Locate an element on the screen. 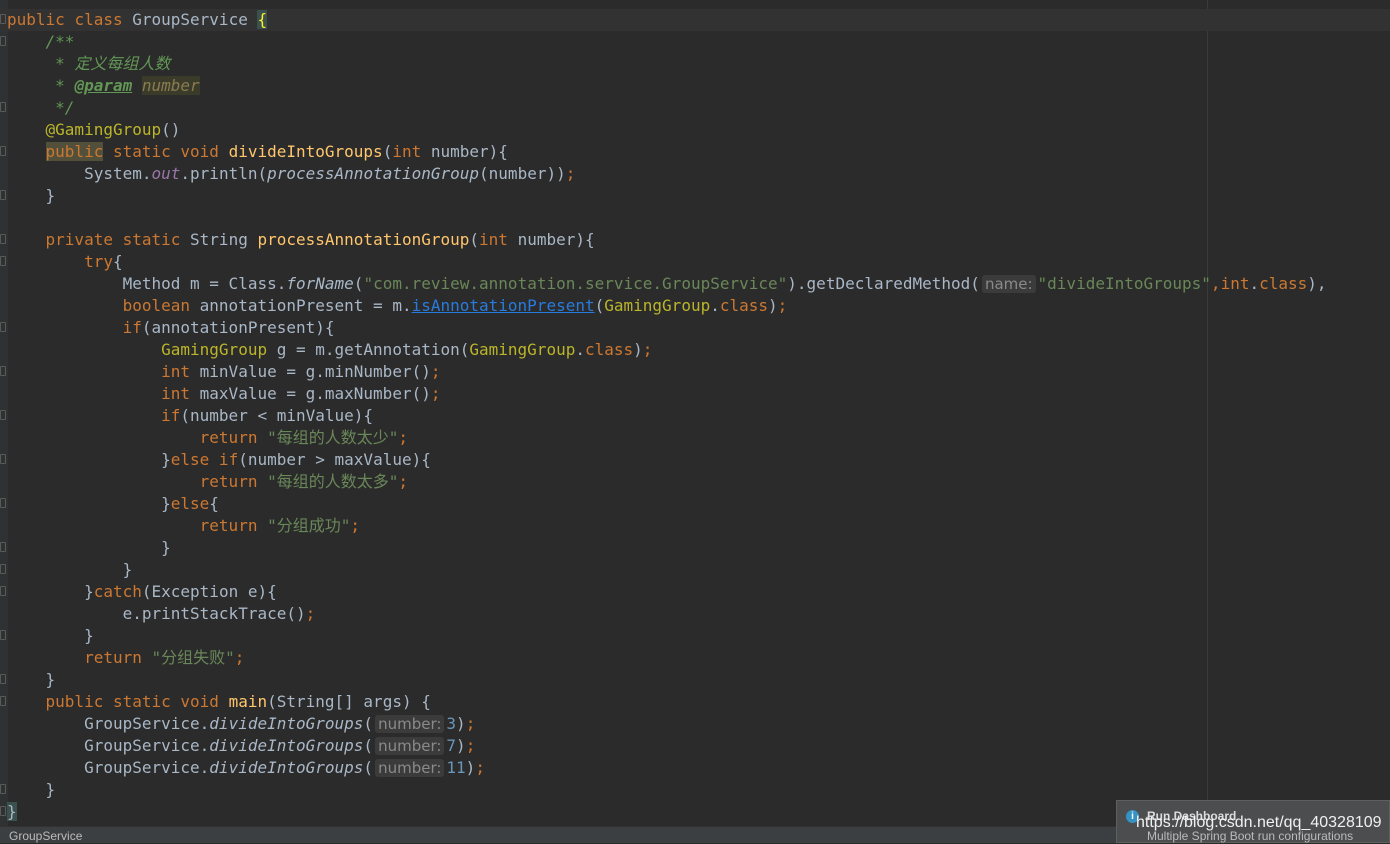 The width and height of the screenshot is (1390, 844). code-line-text: * 定义每组人数 is located at coordinates (88, 64).